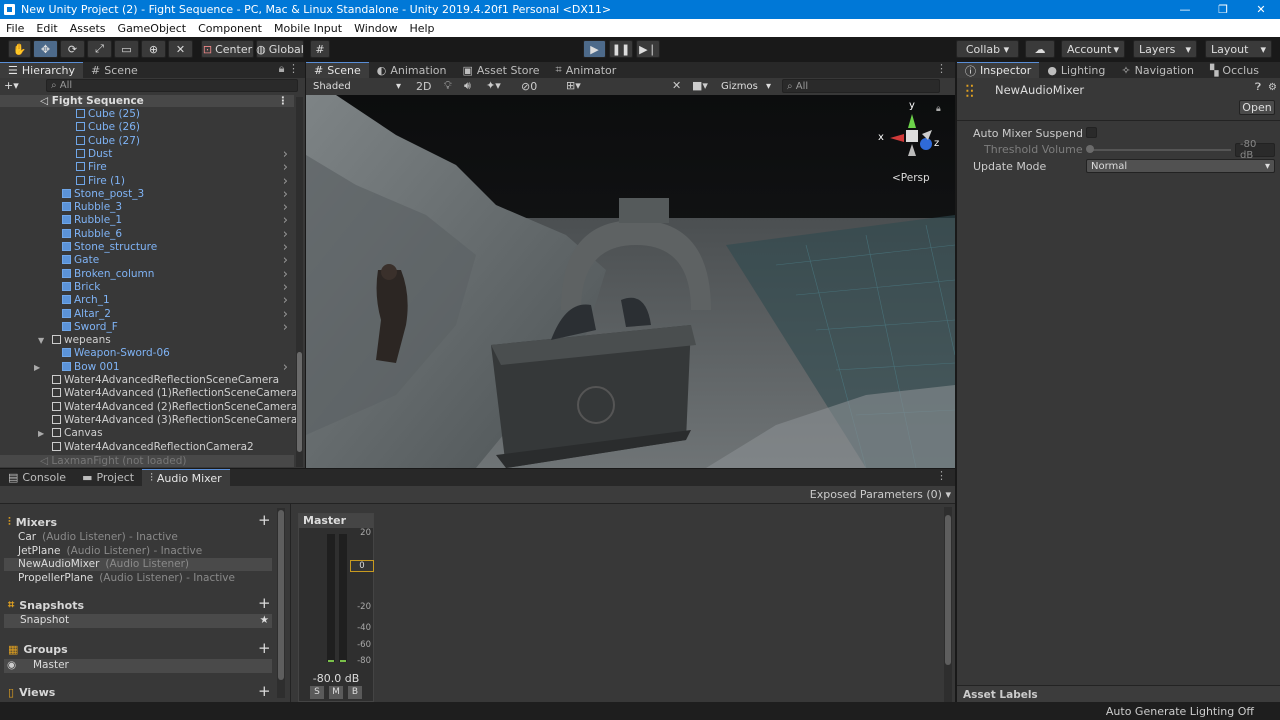 The height and width of the screenshot is (720, 1280). Describe the element at coordinates (1272, 87) in the screenshot. I see `settings-gear-icon: ⚙` at that location.